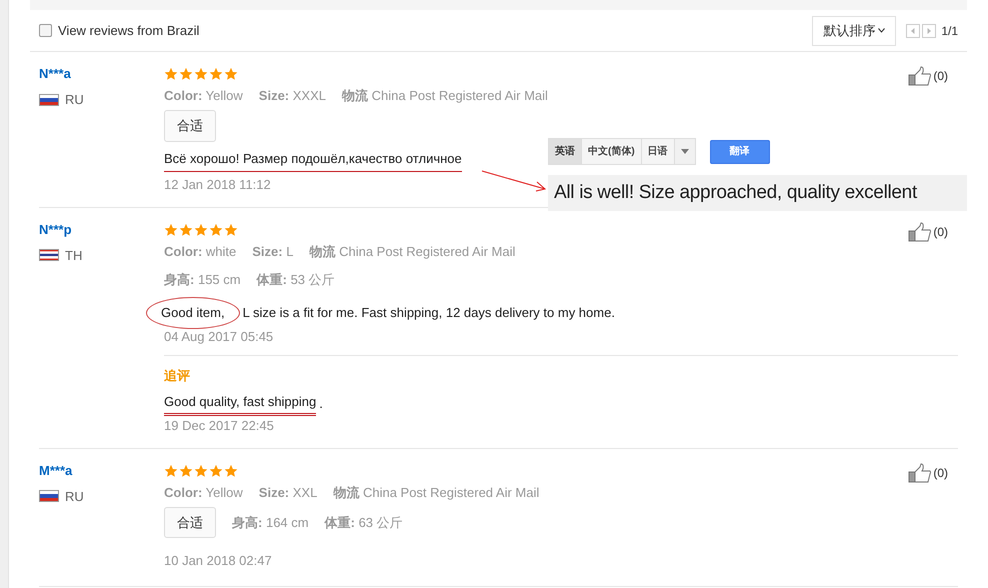  Describe the element at coordinates (295, 280) in the screenshot. I see `detail-item: 体重: 53 公斤` at that location.